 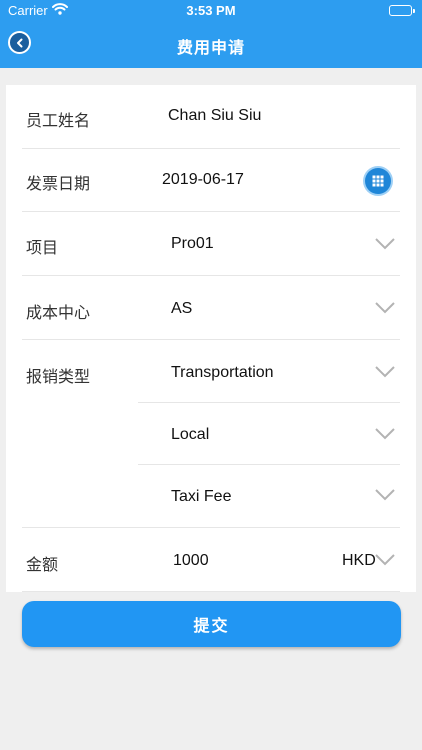 What do you see at coordinates (42, 565) in the screenshot?
I see `amount-label: 金额` at bounding box center [42, 565].